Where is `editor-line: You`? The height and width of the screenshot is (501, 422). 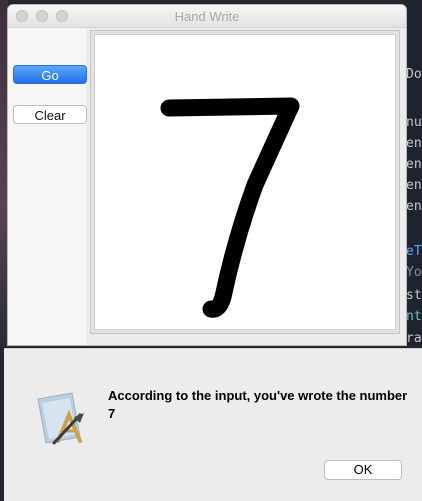
editor-line: You is located at coordinates (414, 272).